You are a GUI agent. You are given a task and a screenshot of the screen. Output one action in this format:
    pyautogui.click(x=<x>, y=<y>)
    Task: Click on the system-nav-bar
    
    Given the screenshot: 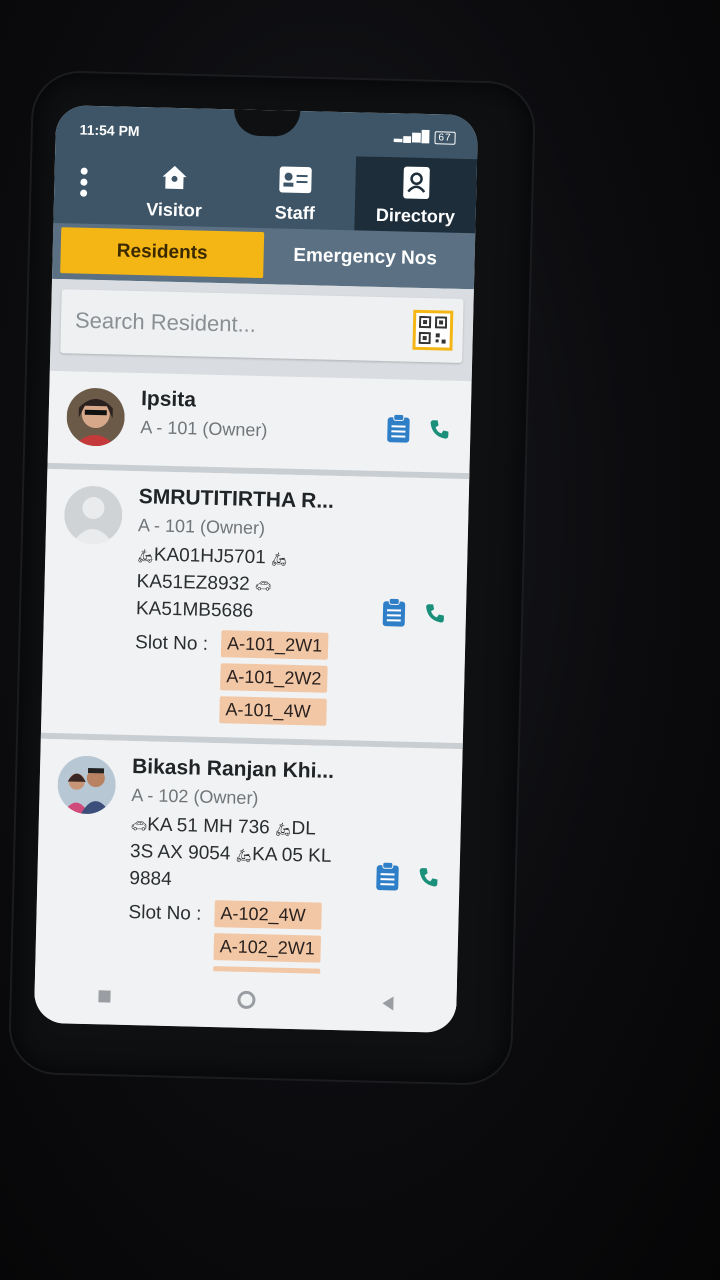 What is the action you would take?
    pyautogui.click(x=245, y=1000)
    